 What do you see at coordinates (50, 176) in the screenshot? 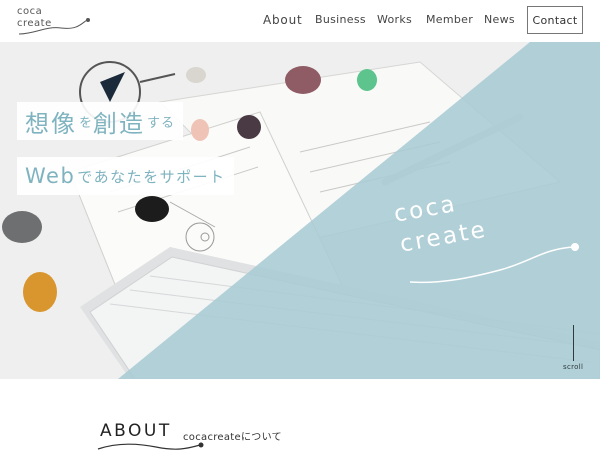
I see `catch-word-web: Web` at bounding box center [50, 176].